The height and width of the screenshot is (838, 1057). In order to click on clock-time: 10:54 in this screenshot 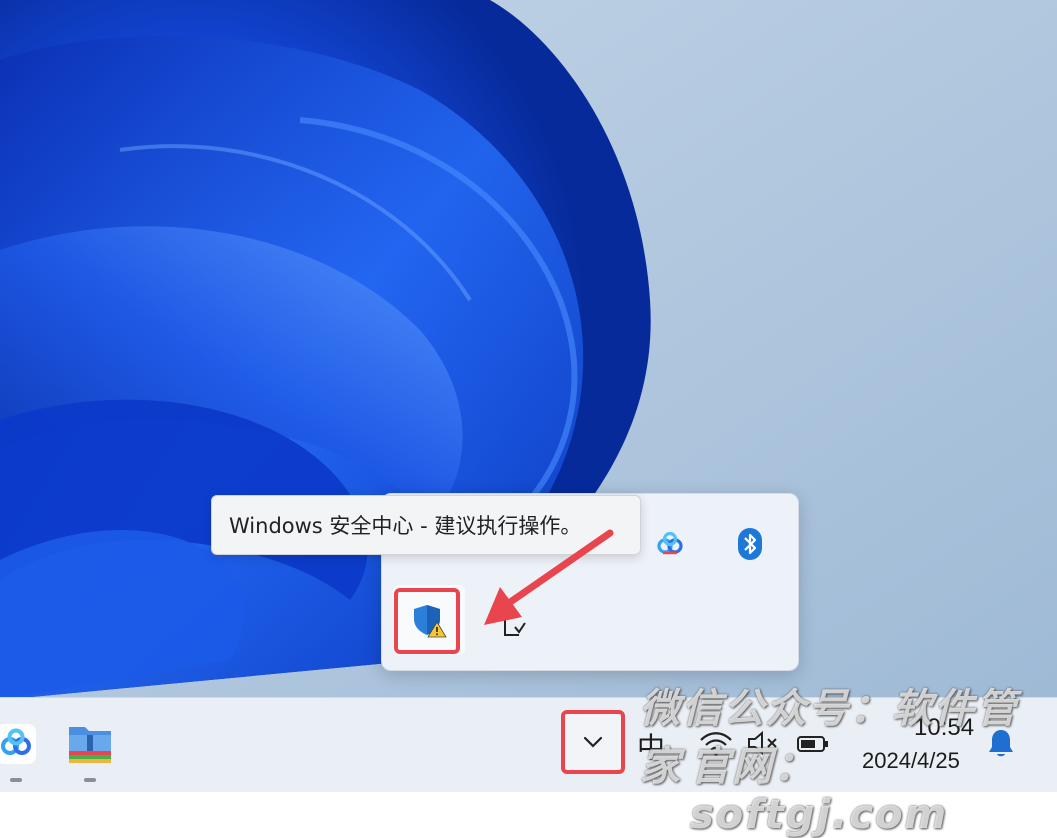, I will do `click(944, 728)`.